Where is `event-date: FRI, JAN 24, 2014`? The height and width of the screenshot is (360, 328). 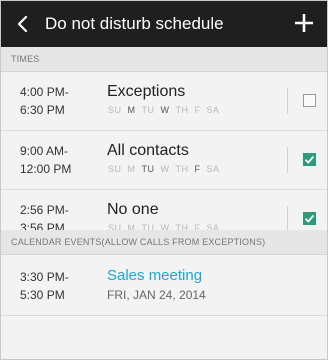 event-date: FRI, JAN 24, 2014 is located at coordinates (156, 295).